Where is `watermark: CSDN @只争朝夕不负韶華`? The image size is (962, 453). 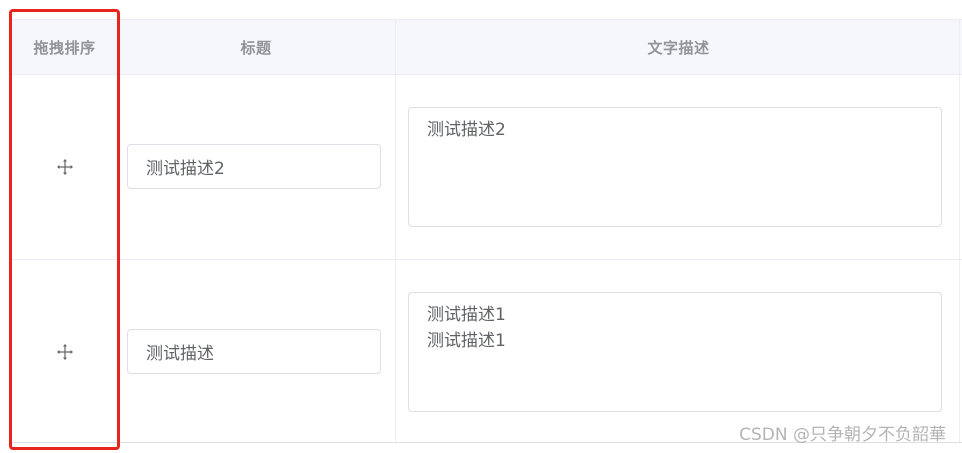
watermark: CSDN @只争朝夕不负韶華 is located at coordinates (842, 435).